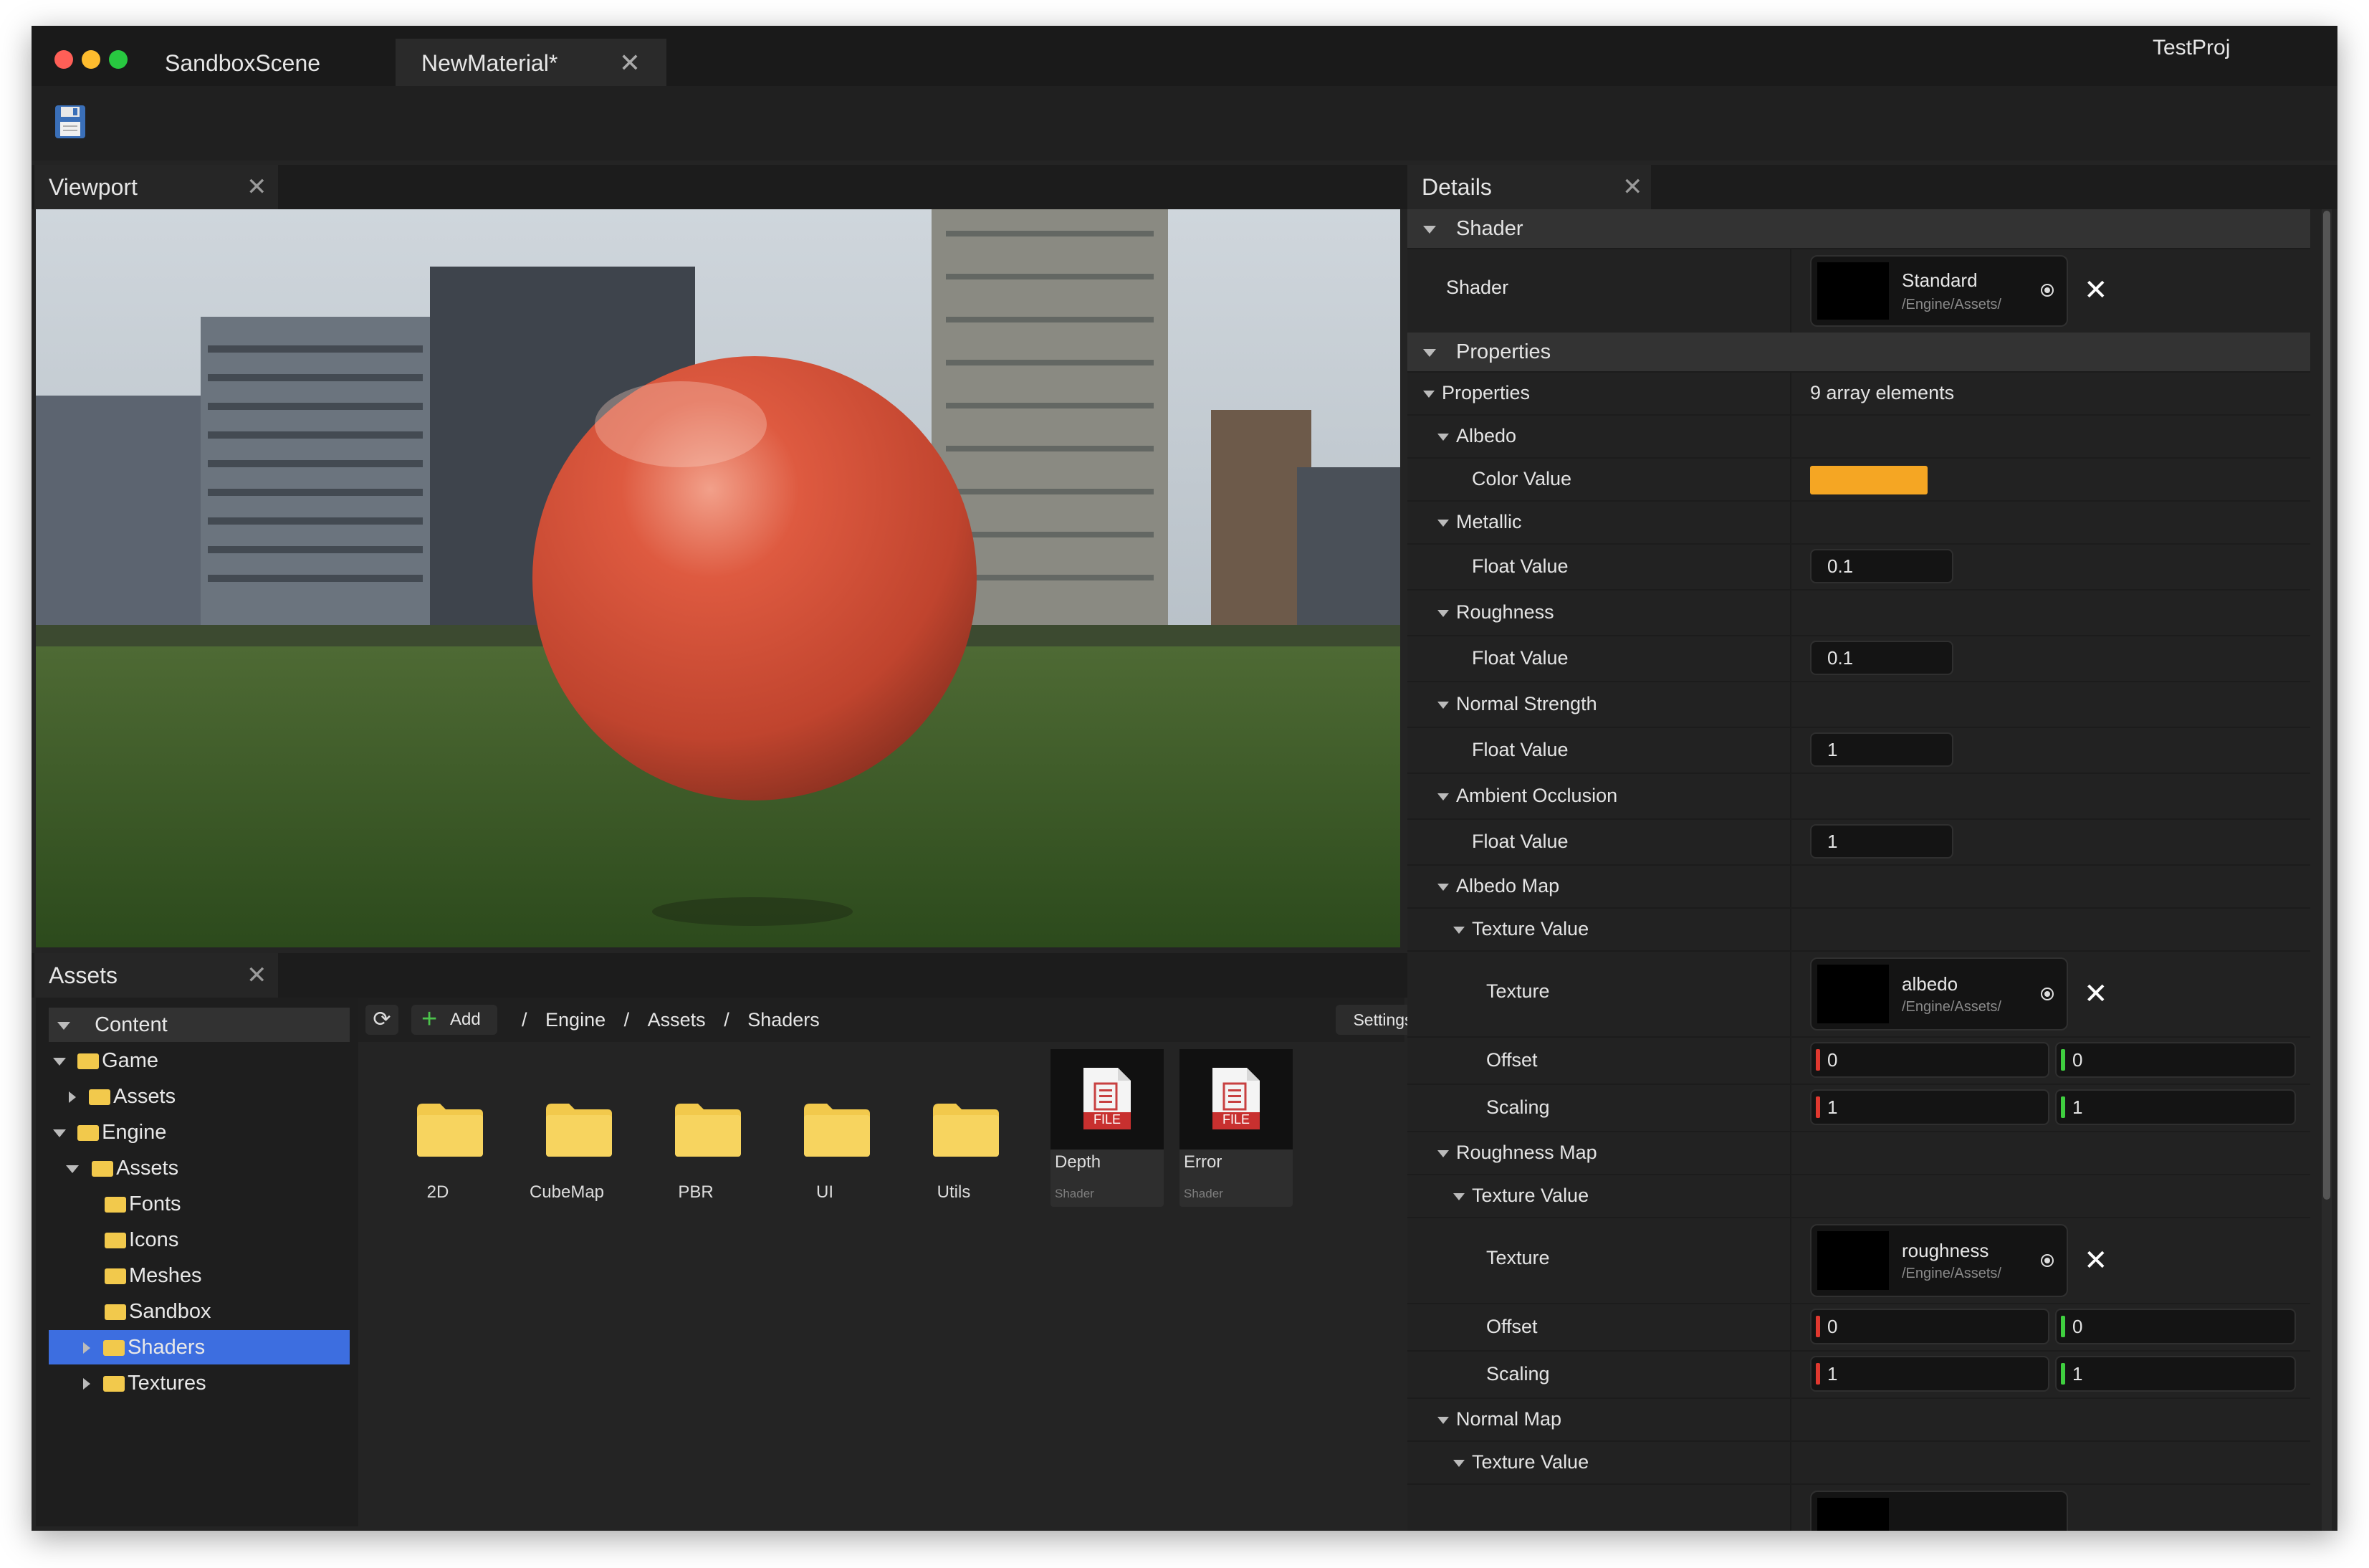  I want to click on ambient-occlusion-input: 1, so click(1881, 842).